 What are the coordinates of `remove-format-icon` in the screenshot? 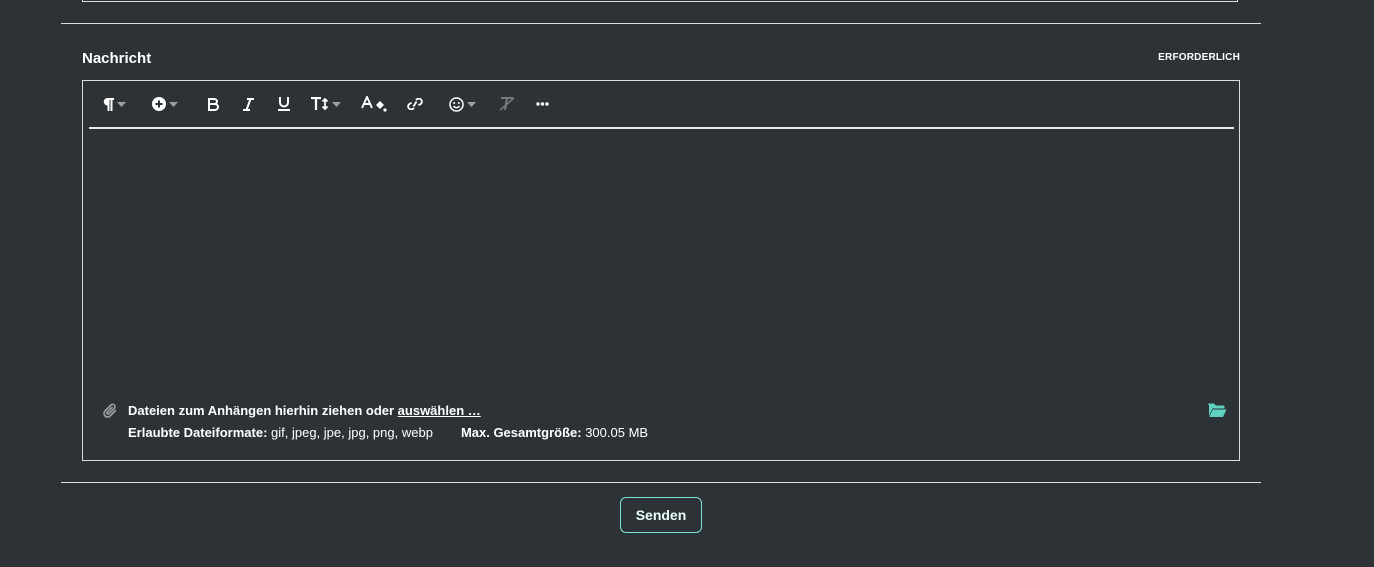 It's located at (507, 104).